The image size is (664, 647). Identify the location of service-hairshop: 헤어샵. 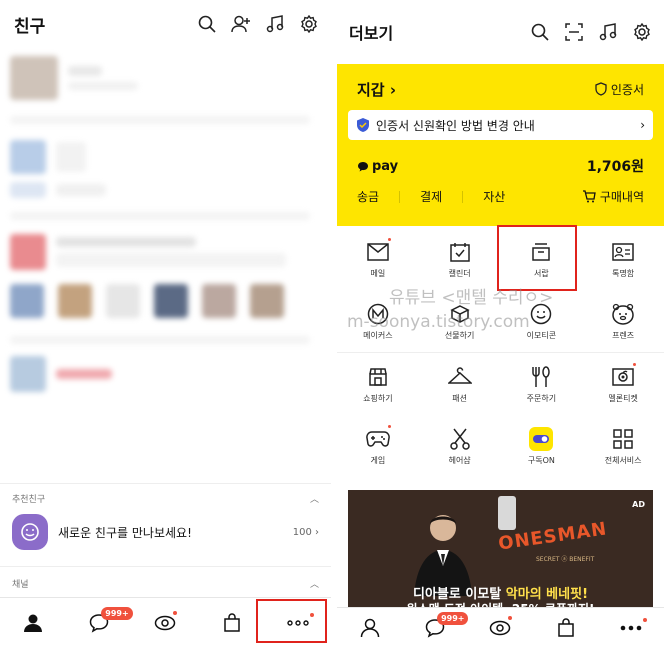
(460, 446).